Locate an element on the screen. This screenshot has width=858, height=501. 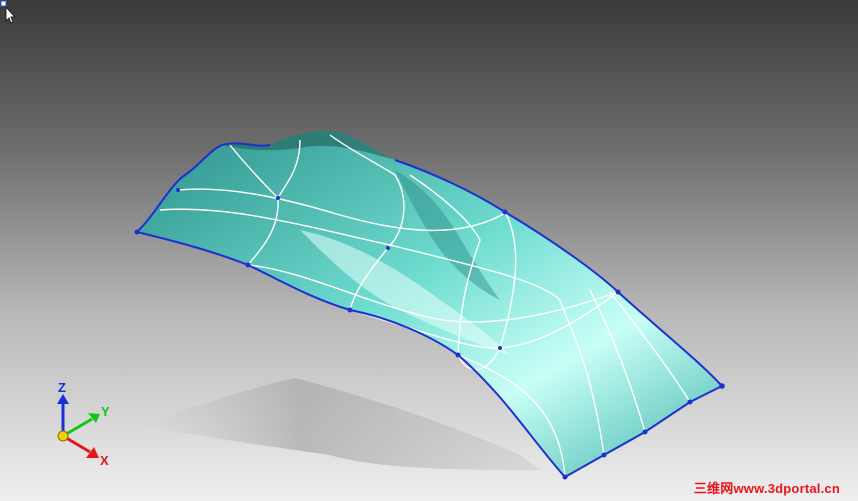
triad-origin is located at coordinates (63, 436).